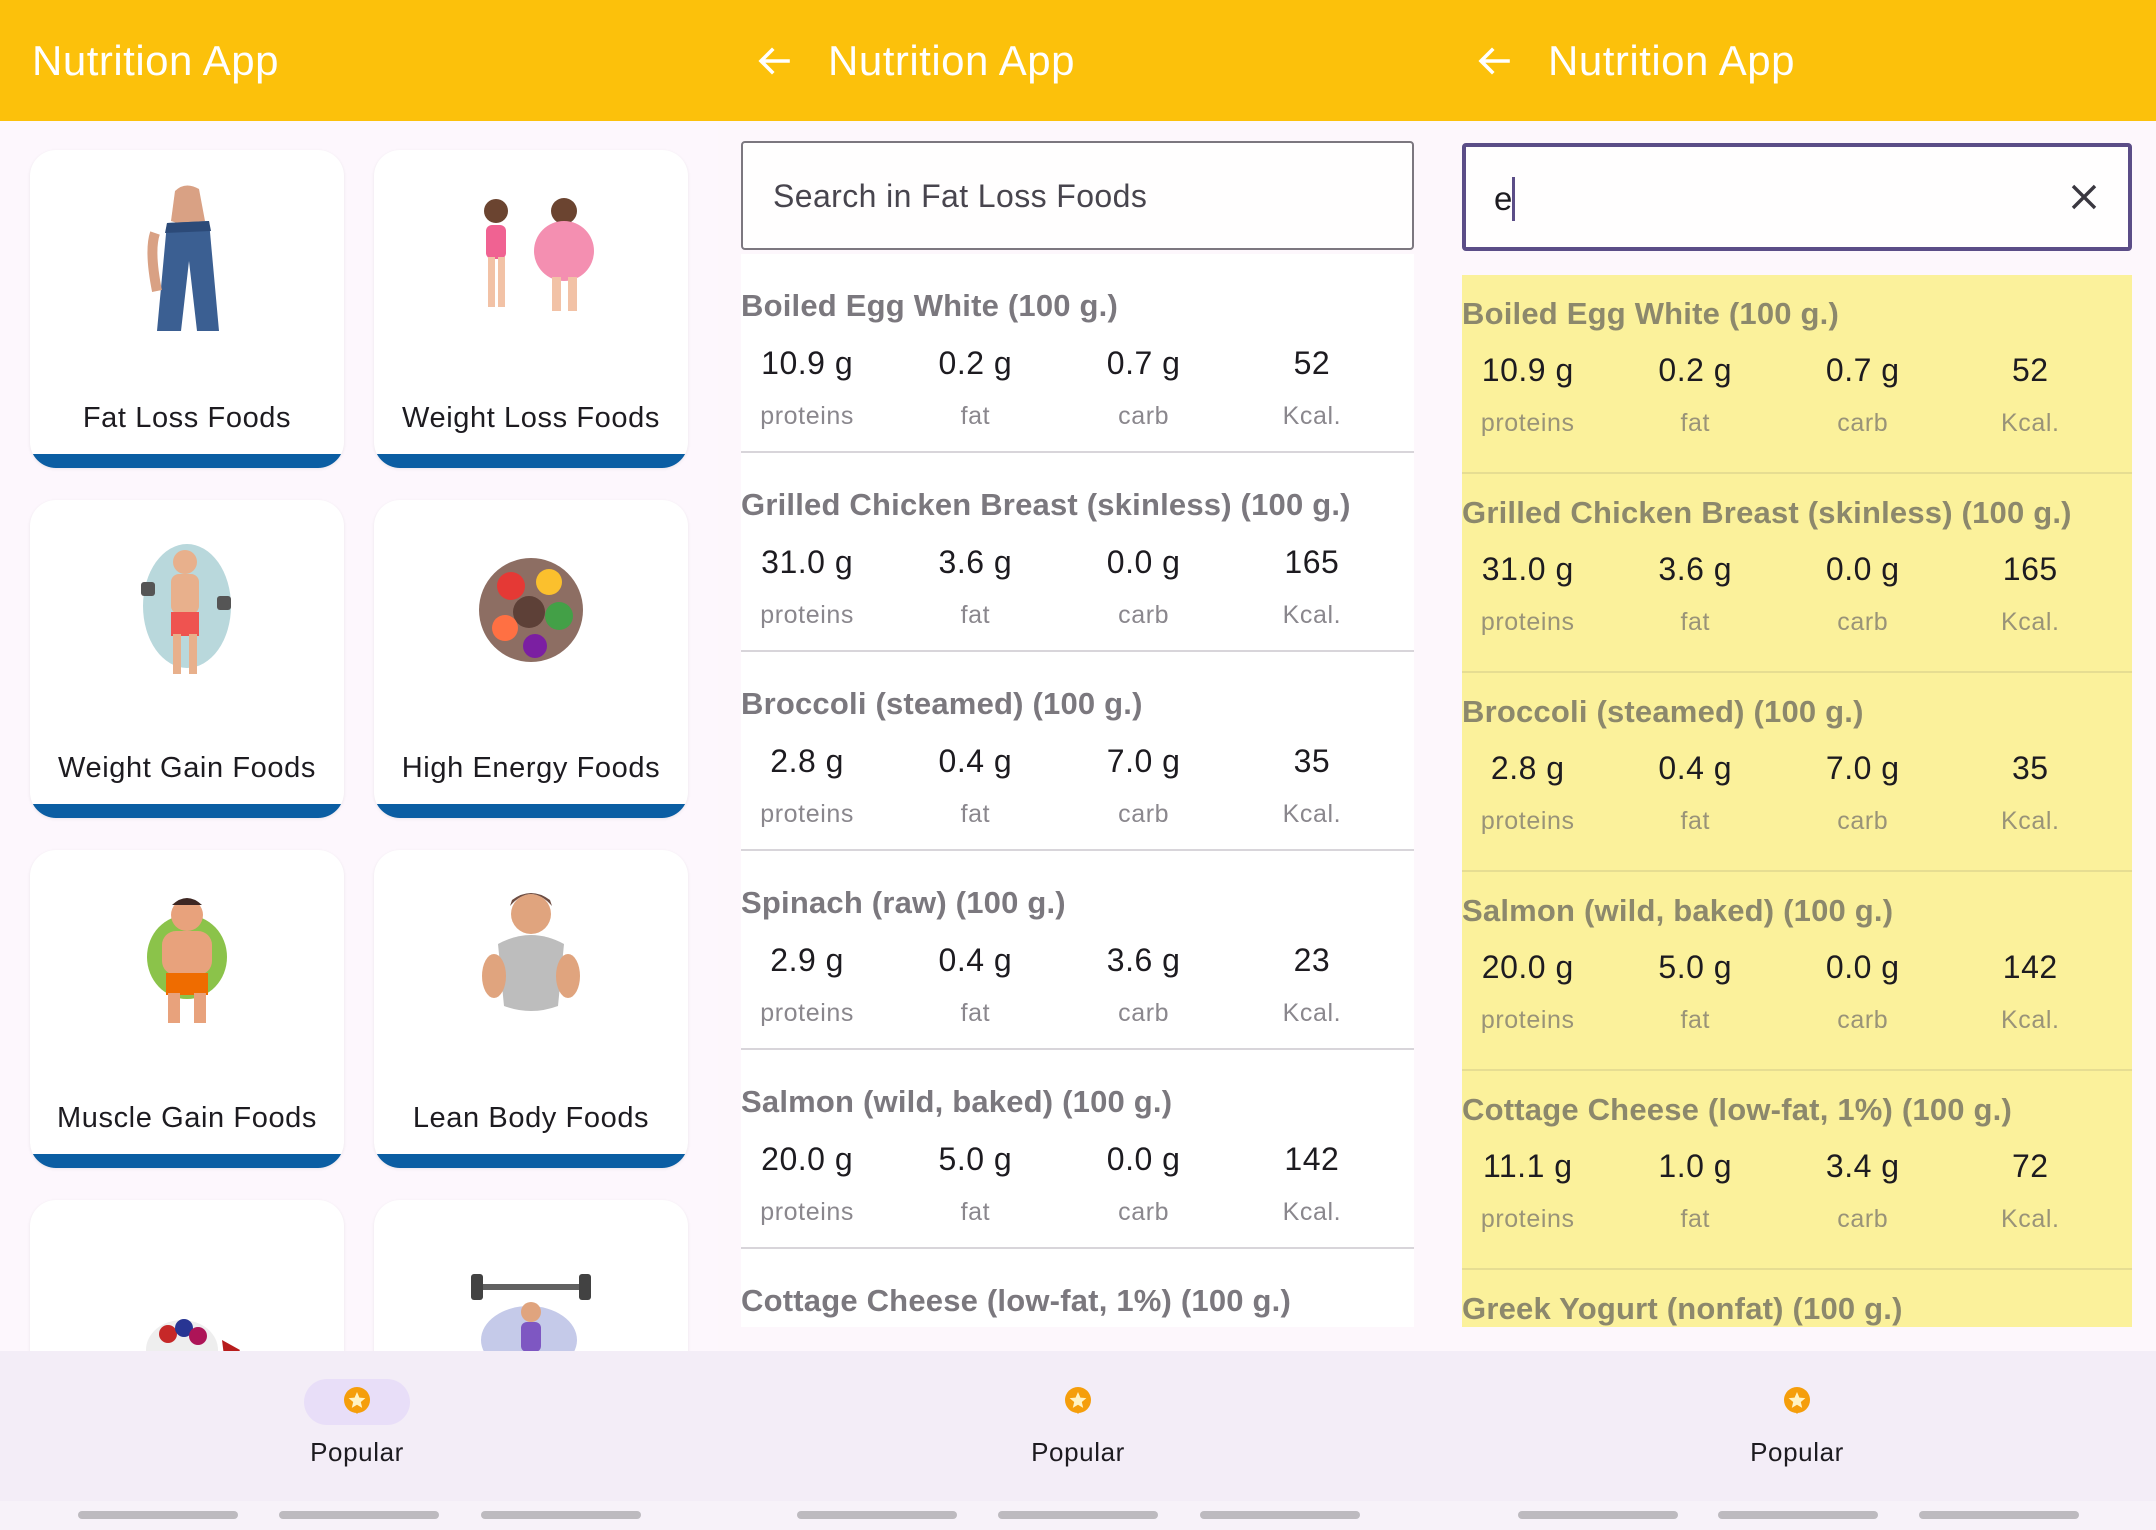  I want to click on carb-value: 3.6 g, so click(1143, 960).